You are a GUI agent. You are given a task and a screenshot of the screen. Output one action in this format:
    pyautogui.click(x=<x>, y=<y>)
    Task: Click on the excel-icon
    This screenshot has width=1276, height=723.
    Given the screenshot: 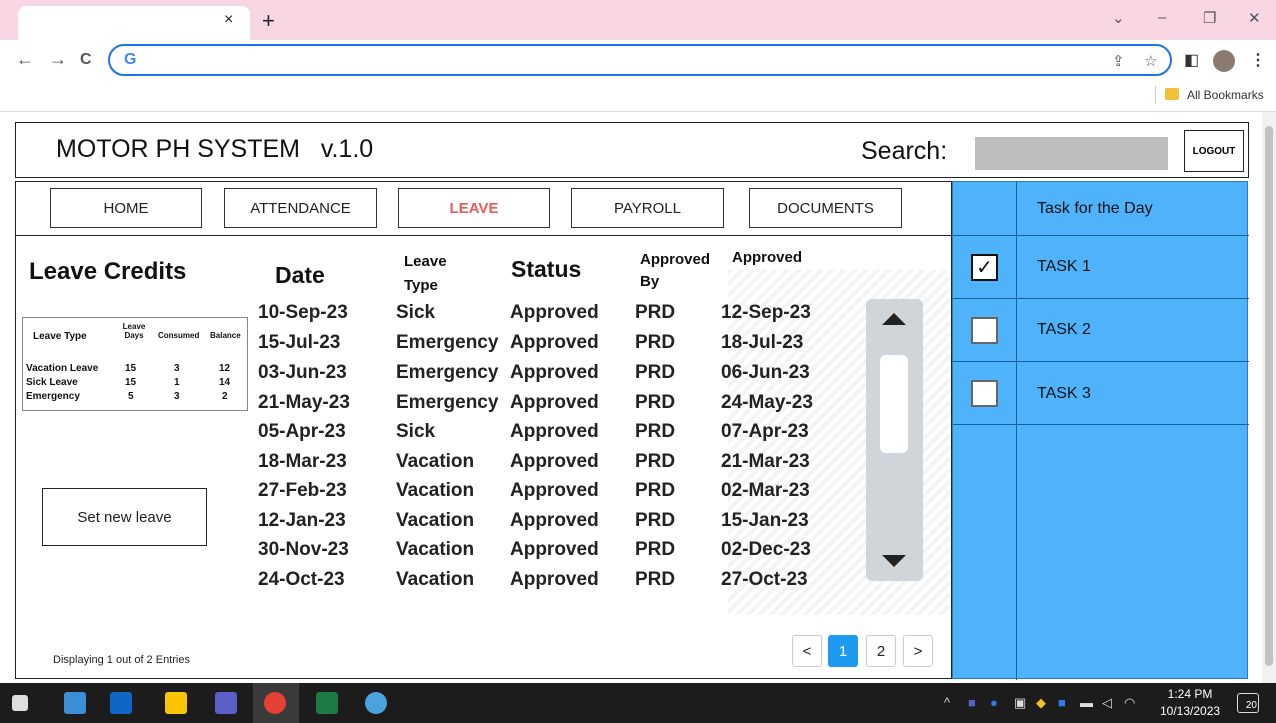 What is the action you would take?
    pyautogui.click(x=327, y=703)
    